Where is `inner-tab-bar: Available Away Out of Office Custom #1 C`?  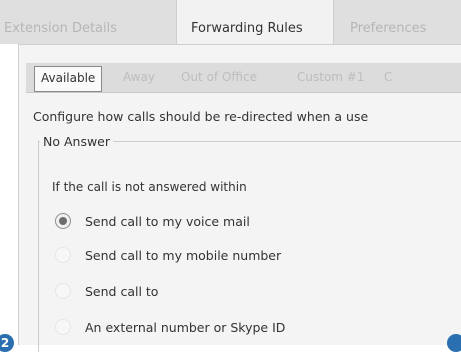 inner-tab-bar: Available Away Out of Office Custom #1 C is located at coordinates (243, 78).